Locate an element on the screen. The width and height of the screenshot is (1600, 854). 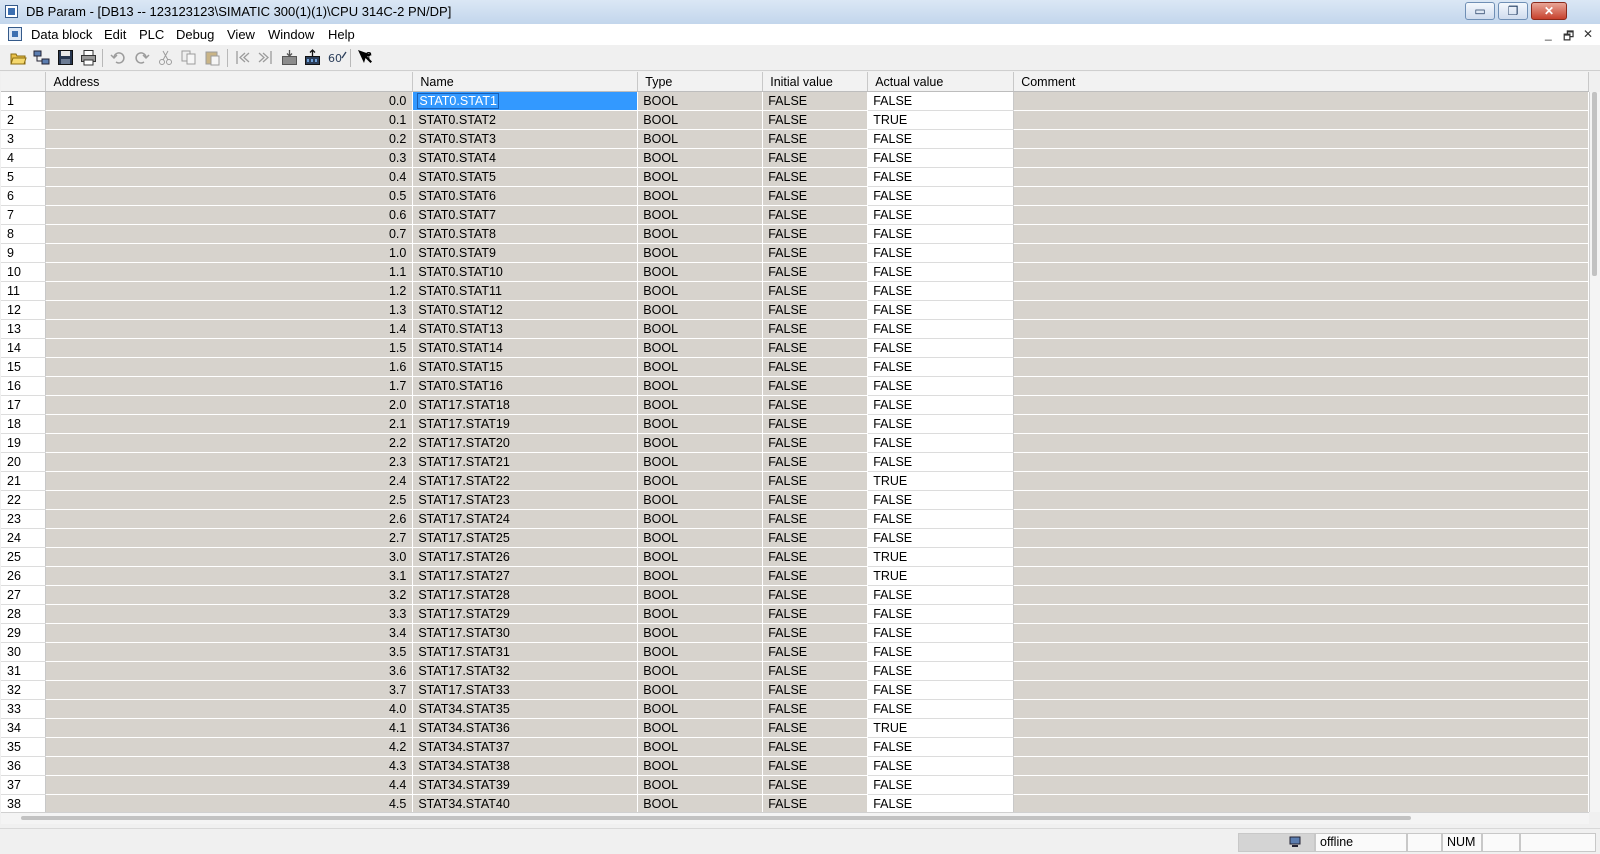
vertical-scroll-thumb is located at coordinates (1594, 184).